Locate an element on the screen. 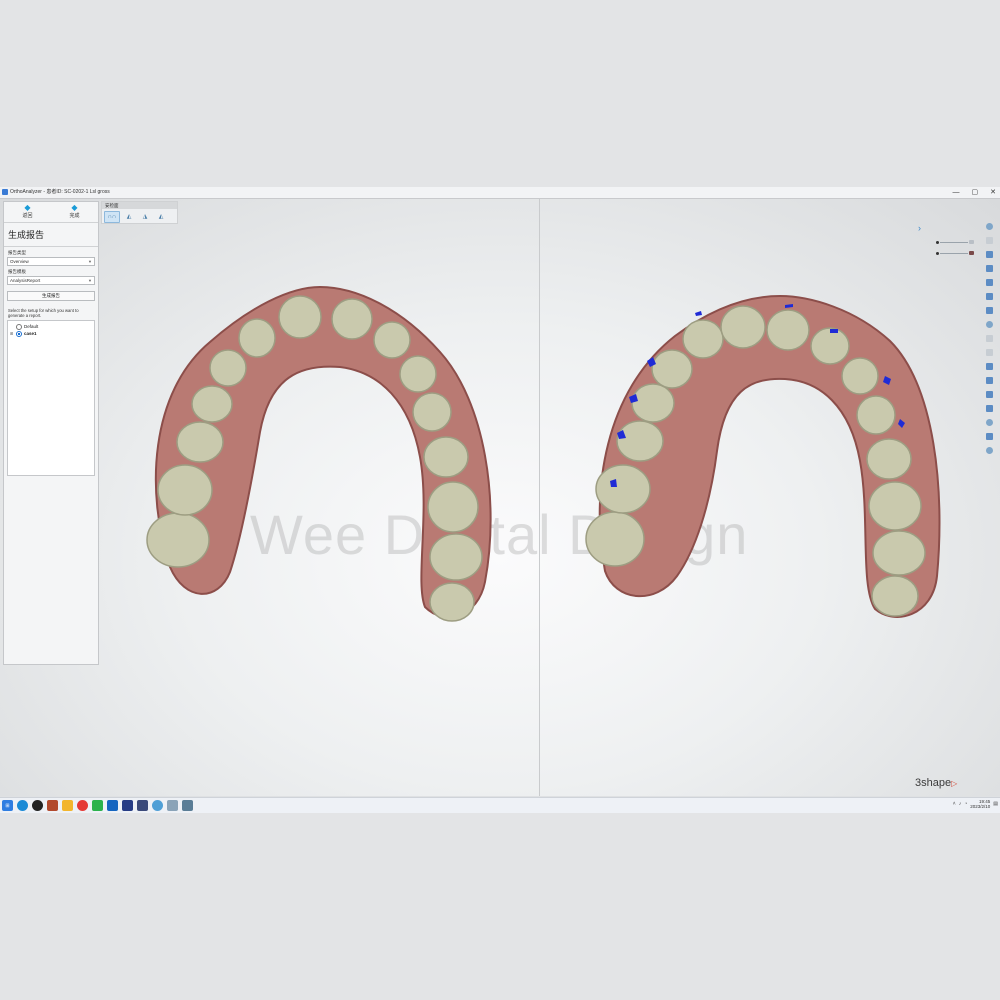  volume-icon: ♪ is located at coordinates (960, 804).